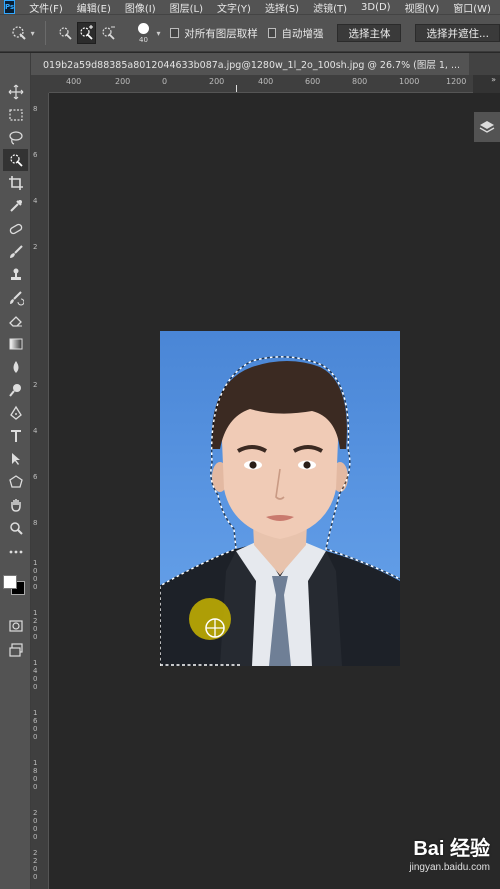 The width and height of the screenshot is (500, 889). What do you see at coordinates (19, 33) in the screenshot?
I see `tool-preset-picker` at bounding box center [19, 33].